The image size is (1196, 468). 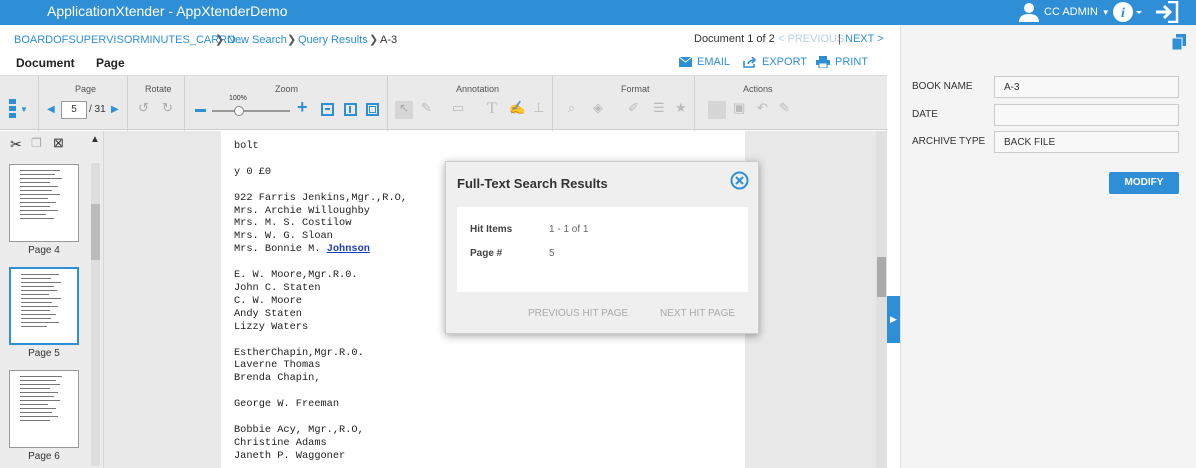 I want to click on breadcrumb-item-new-search: New Search, so click(x=257, y=40).